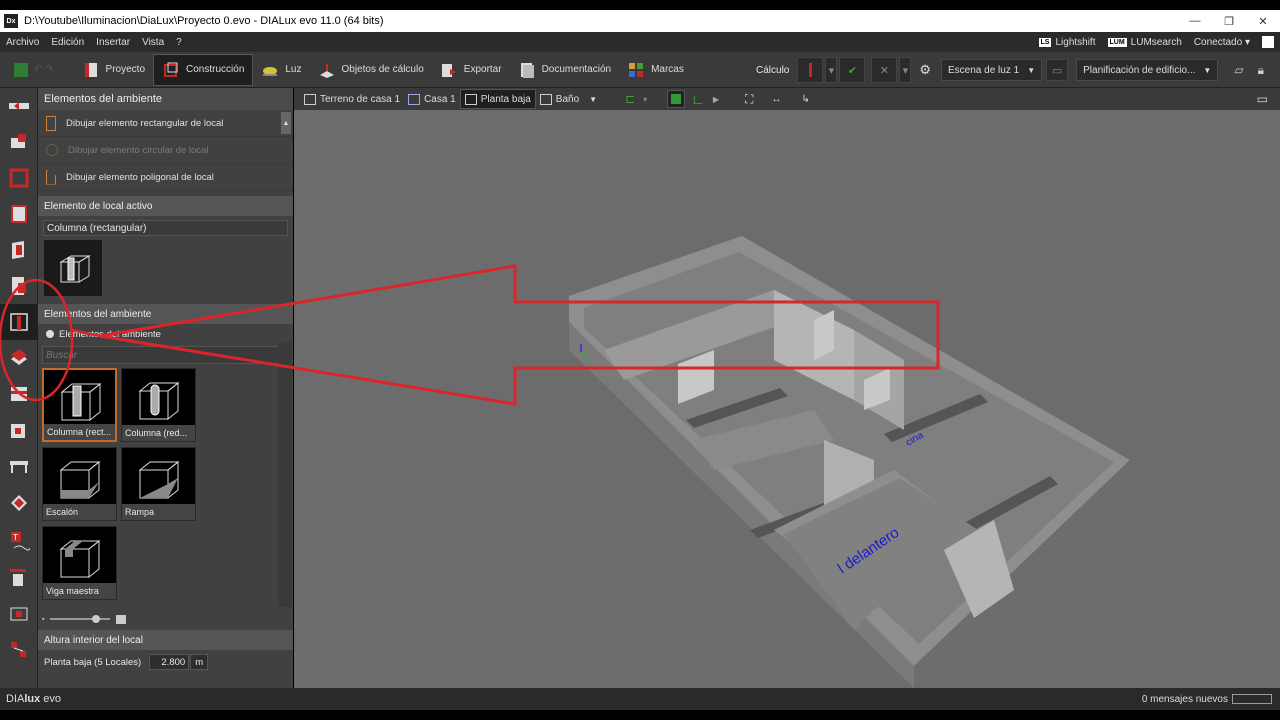 The width and height of the screenshot is (1280, 720). What do you see at coordinates (749, 99) in the screenshot?
I see `zoom-extents-icon: ⛶` at bounding box center [749, 99].